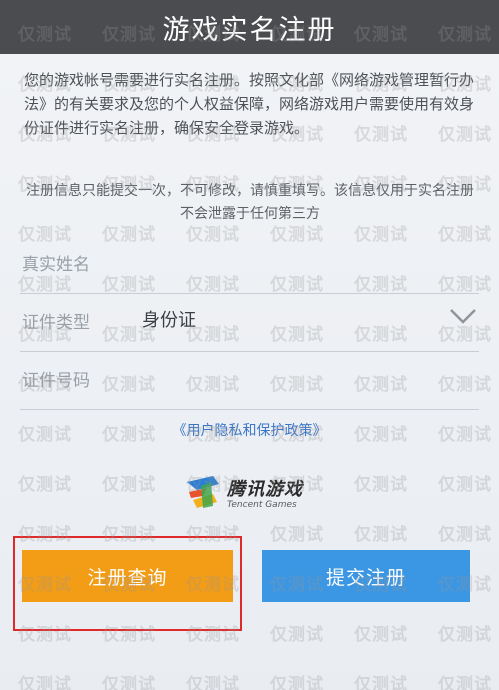  I want to click on submit-registration-button: 提交注册, so click(366, 576).